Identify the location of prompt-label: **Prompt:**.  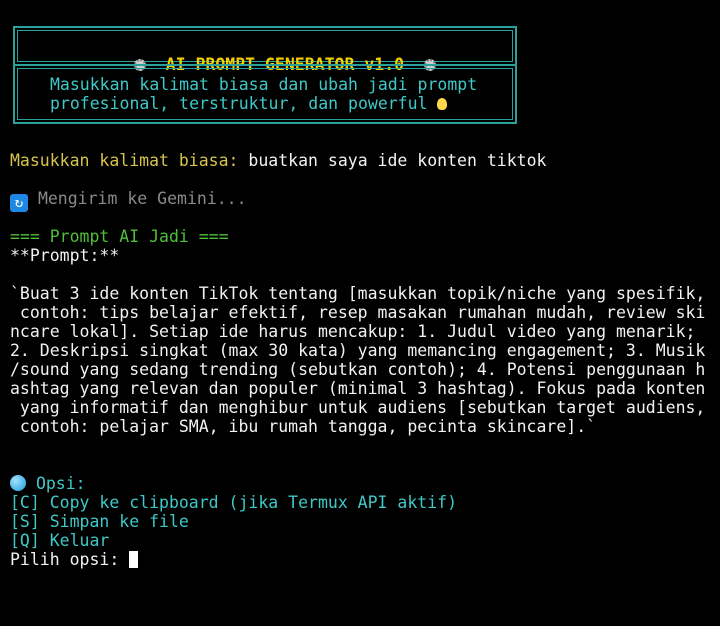
(65, 255).